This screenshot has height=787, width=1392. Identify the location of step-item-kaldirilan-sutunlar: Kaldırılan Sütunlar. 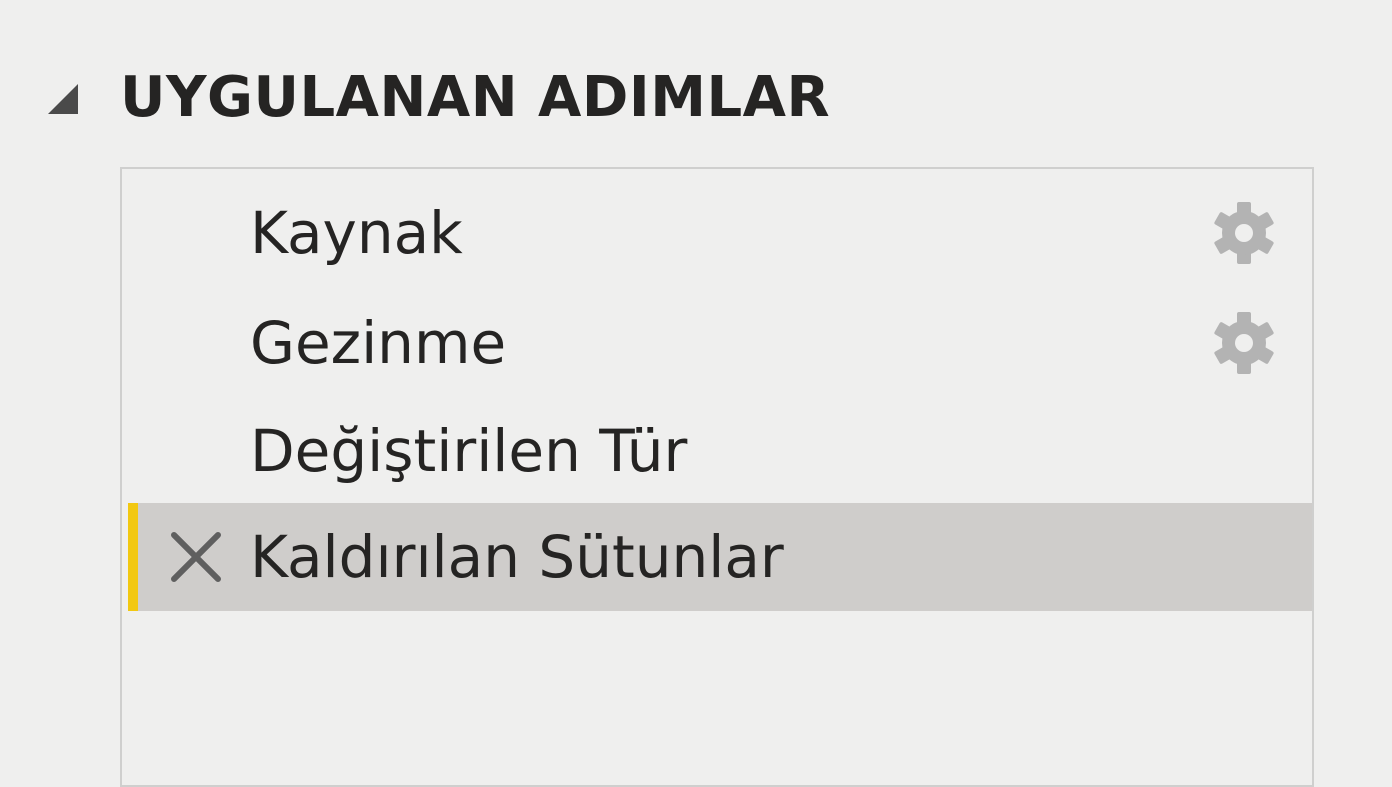
(720, 557).